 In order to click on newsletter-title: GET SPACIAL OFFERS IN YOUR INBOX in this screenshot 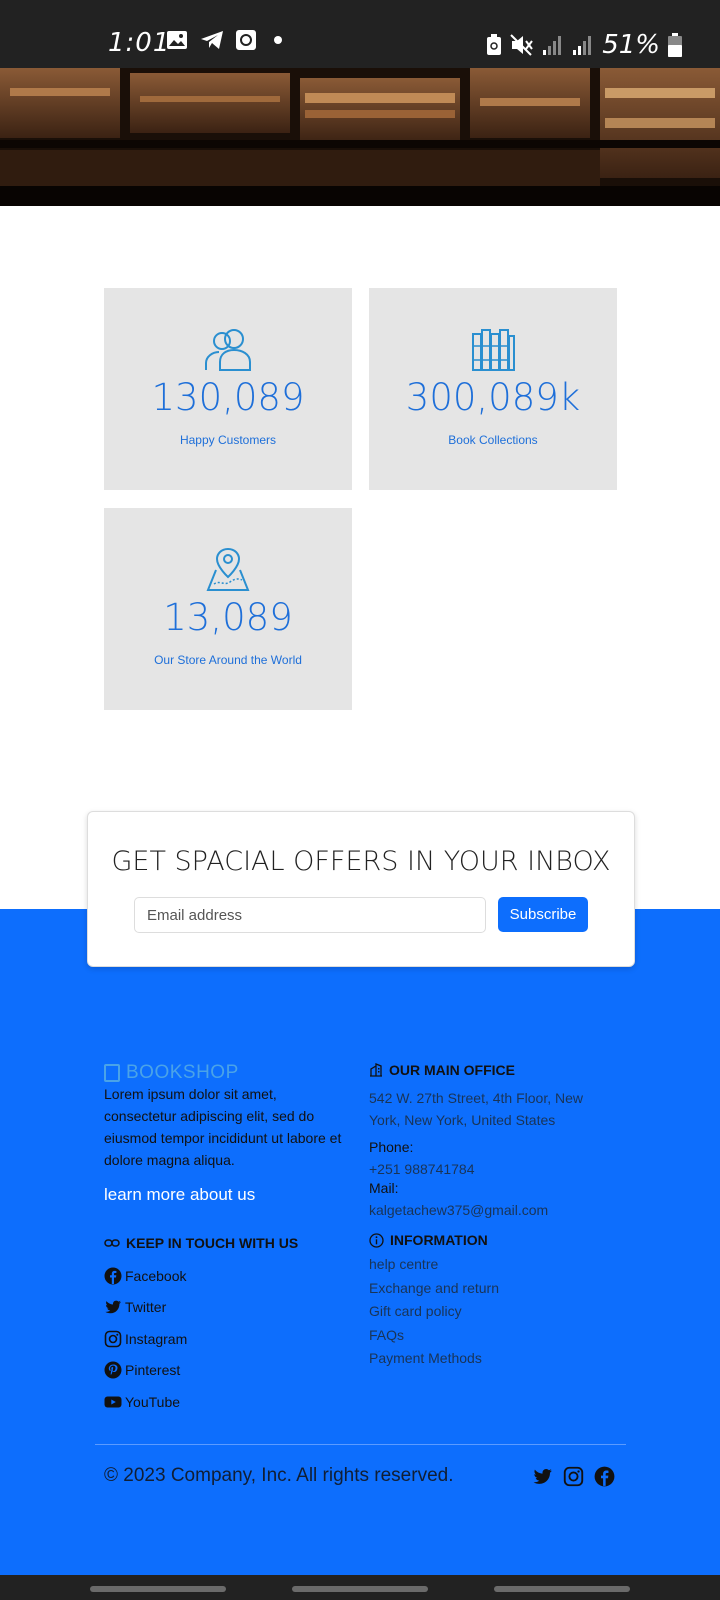, I will do `click(361, 861)`.